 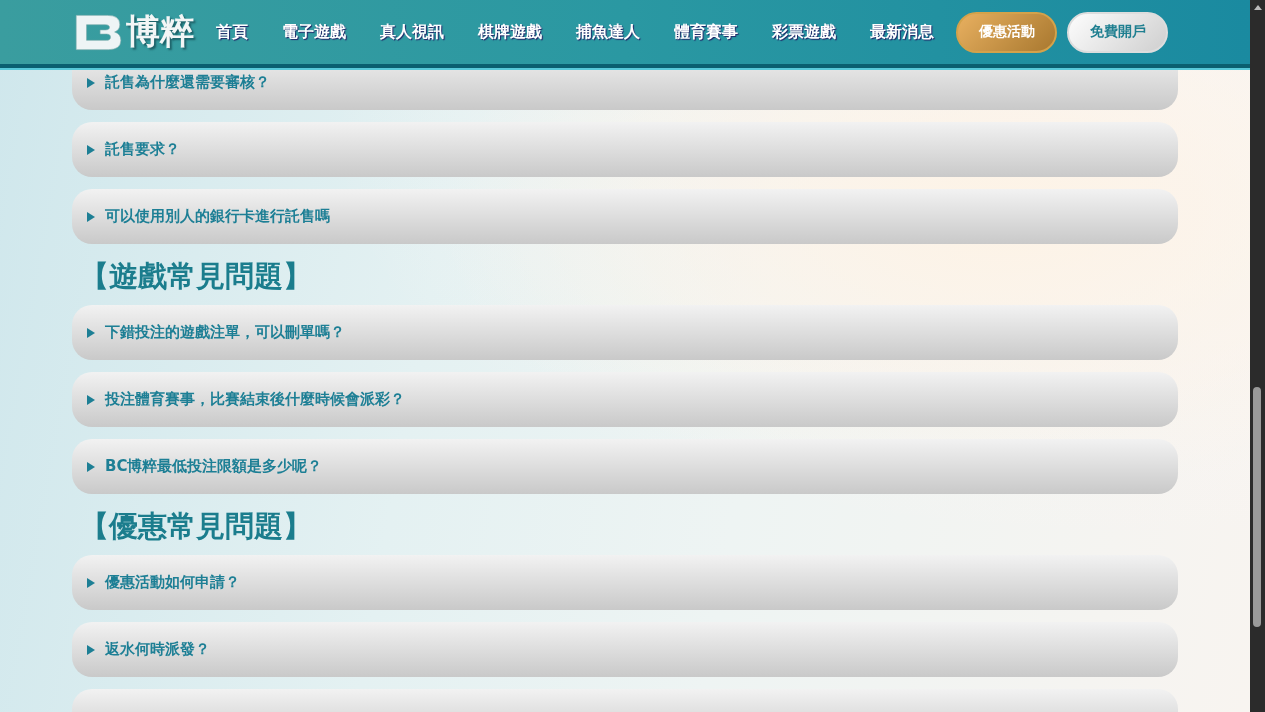 I want to click on nav-link: 電子遊戲, so click(x=314, y=32).